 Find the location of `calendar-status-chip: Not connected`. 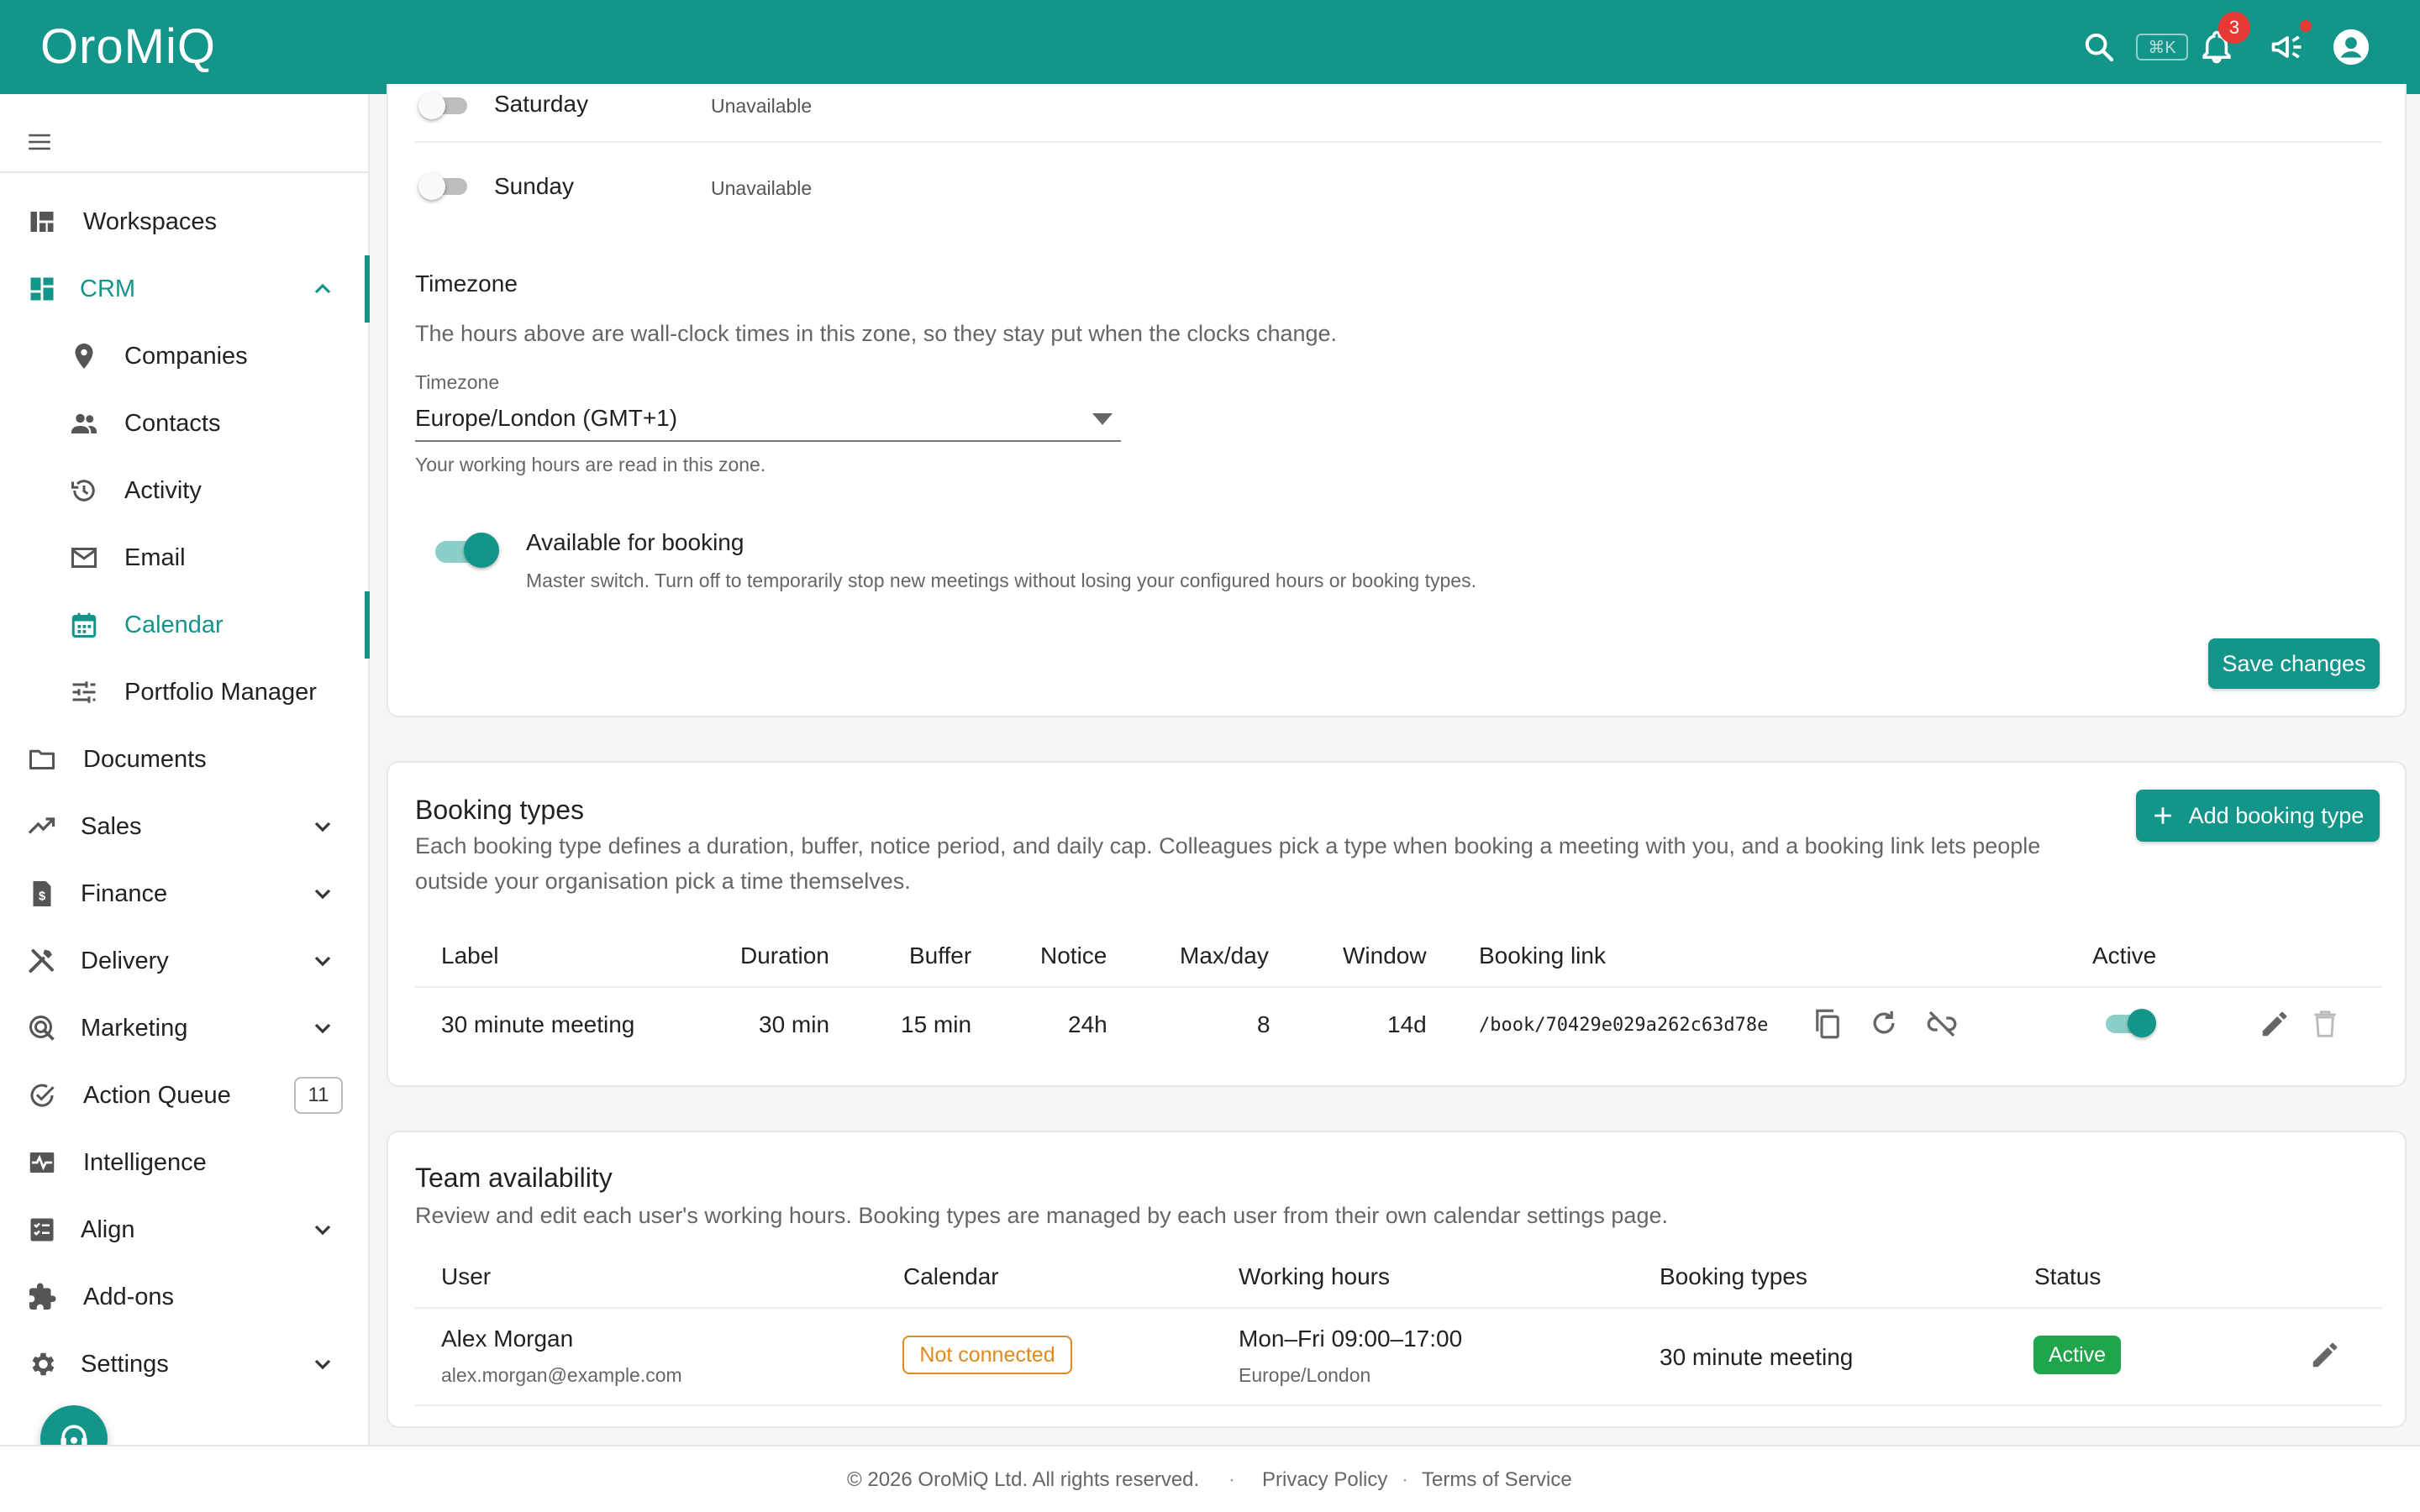

calendar-status-chip: Not connected is located at coordinates (987, 1355).